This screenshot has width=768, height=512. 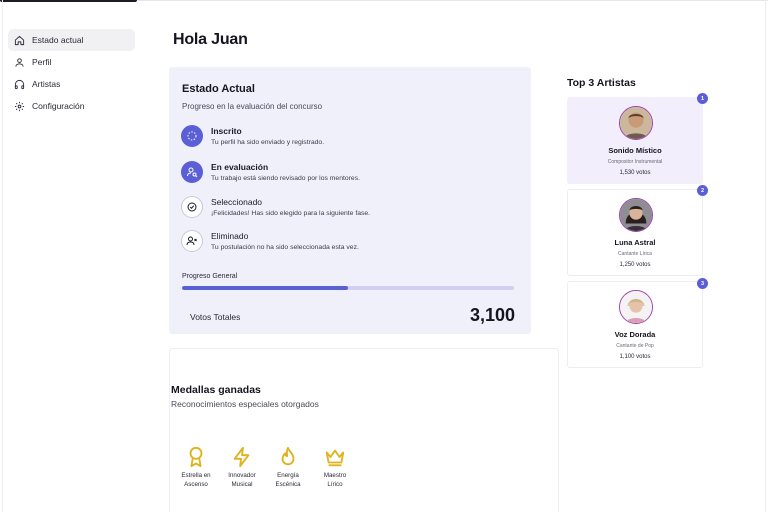 What do you see at coordinates (192, 136) in the screenshot?
I see `dashed-circle-icon` at bounding box center [192, 136].